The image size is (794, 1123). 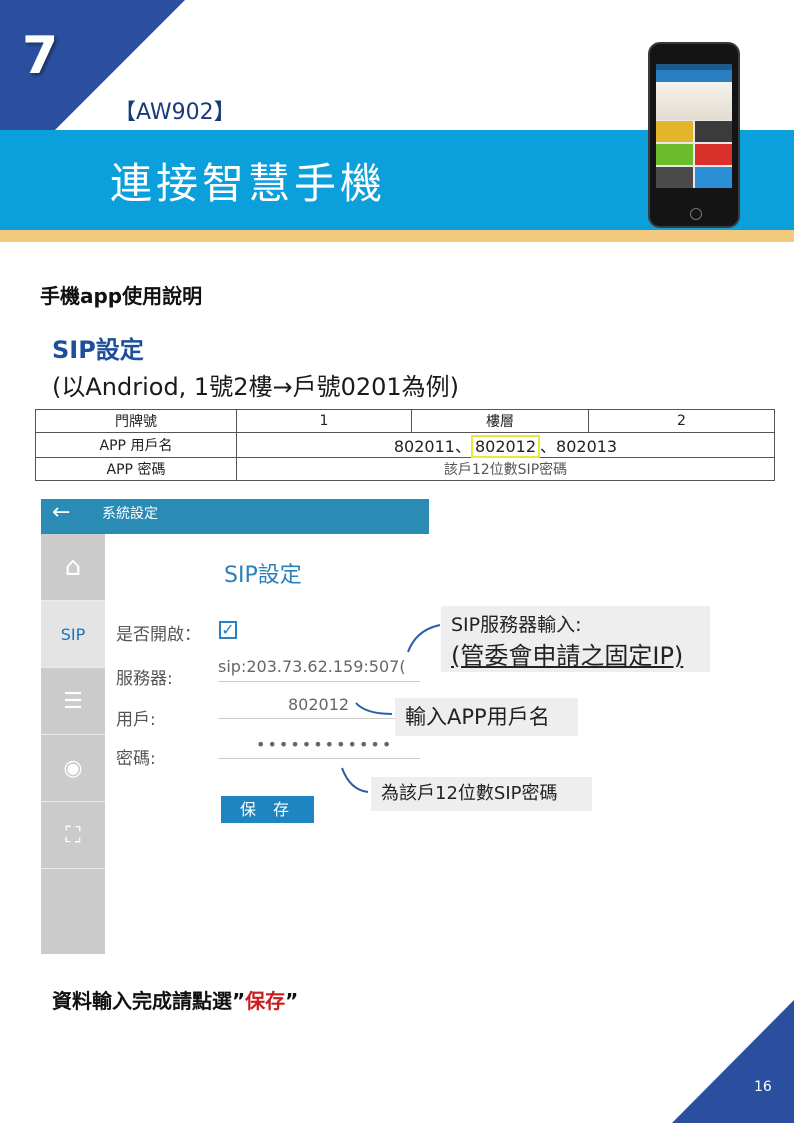 What do you see at coordinates (575, 639) in the screenshot?
I see `callout-server: SIP服務器輸入: (管委會申請之固定IP)` at bounding box center [575, 639].